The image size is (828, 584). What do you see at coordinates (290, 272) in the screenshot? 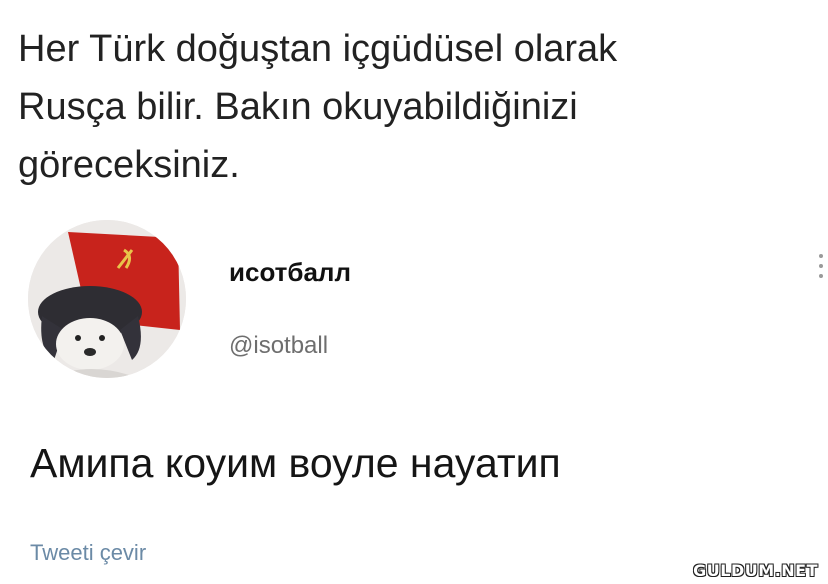
I see `author-display-name: исотбалл` at bounding box center [290, 272].